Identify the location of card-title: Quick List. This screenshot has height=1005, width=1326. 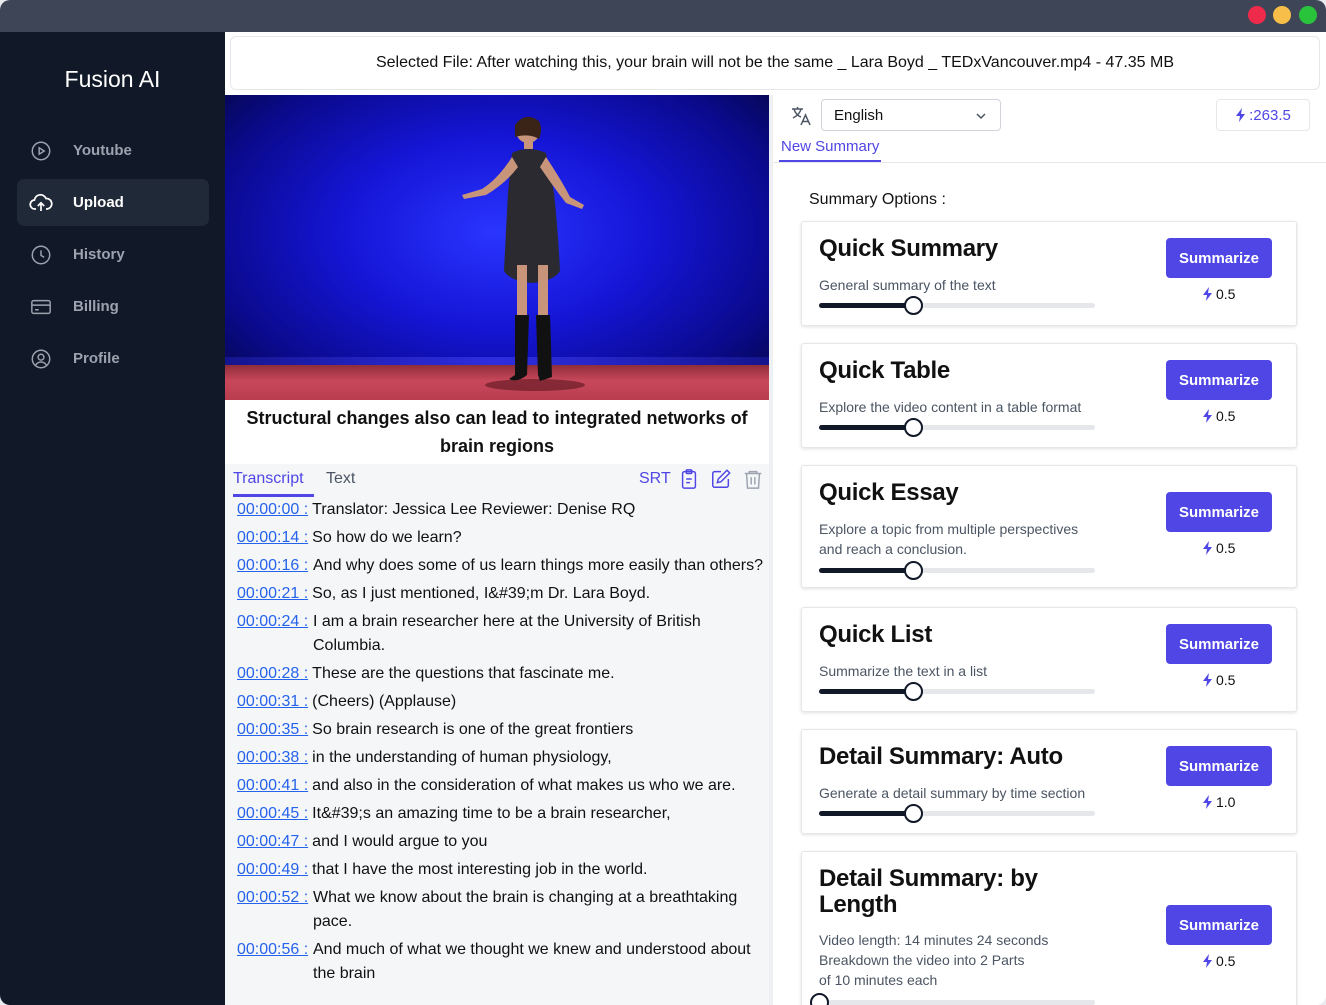
(876, 634).